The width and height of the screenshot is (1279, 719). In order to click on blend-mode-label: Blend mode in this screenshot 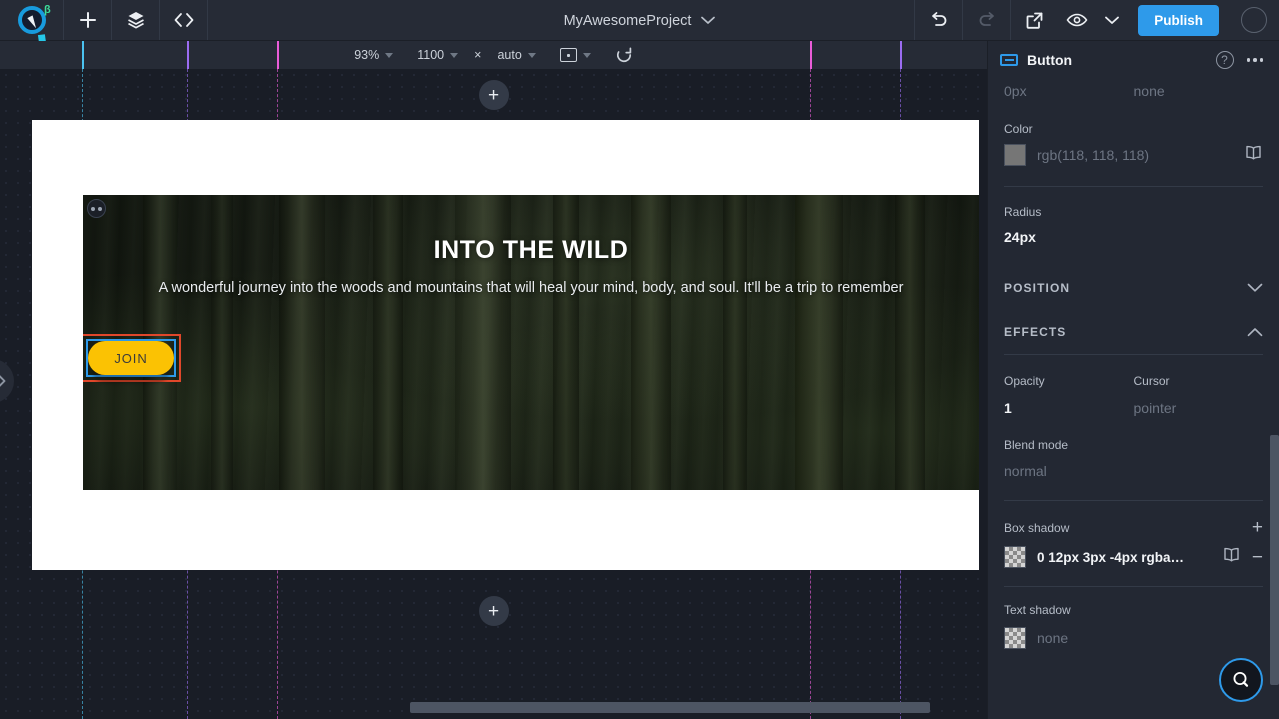, I will do `click(1036, 445)`.